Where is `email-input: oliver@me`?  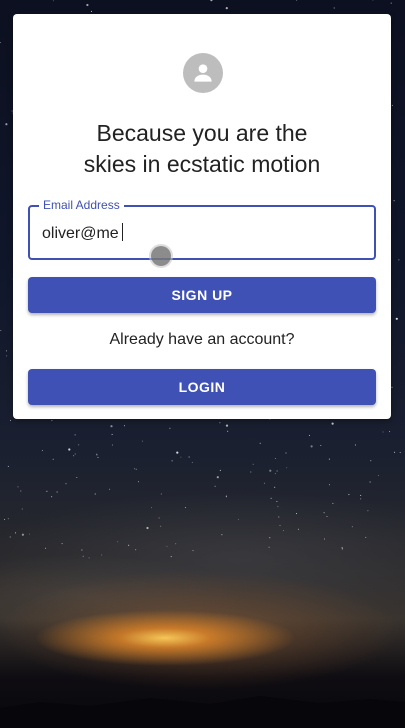 email-input: oliver@me is located at coordinates (82, 233).